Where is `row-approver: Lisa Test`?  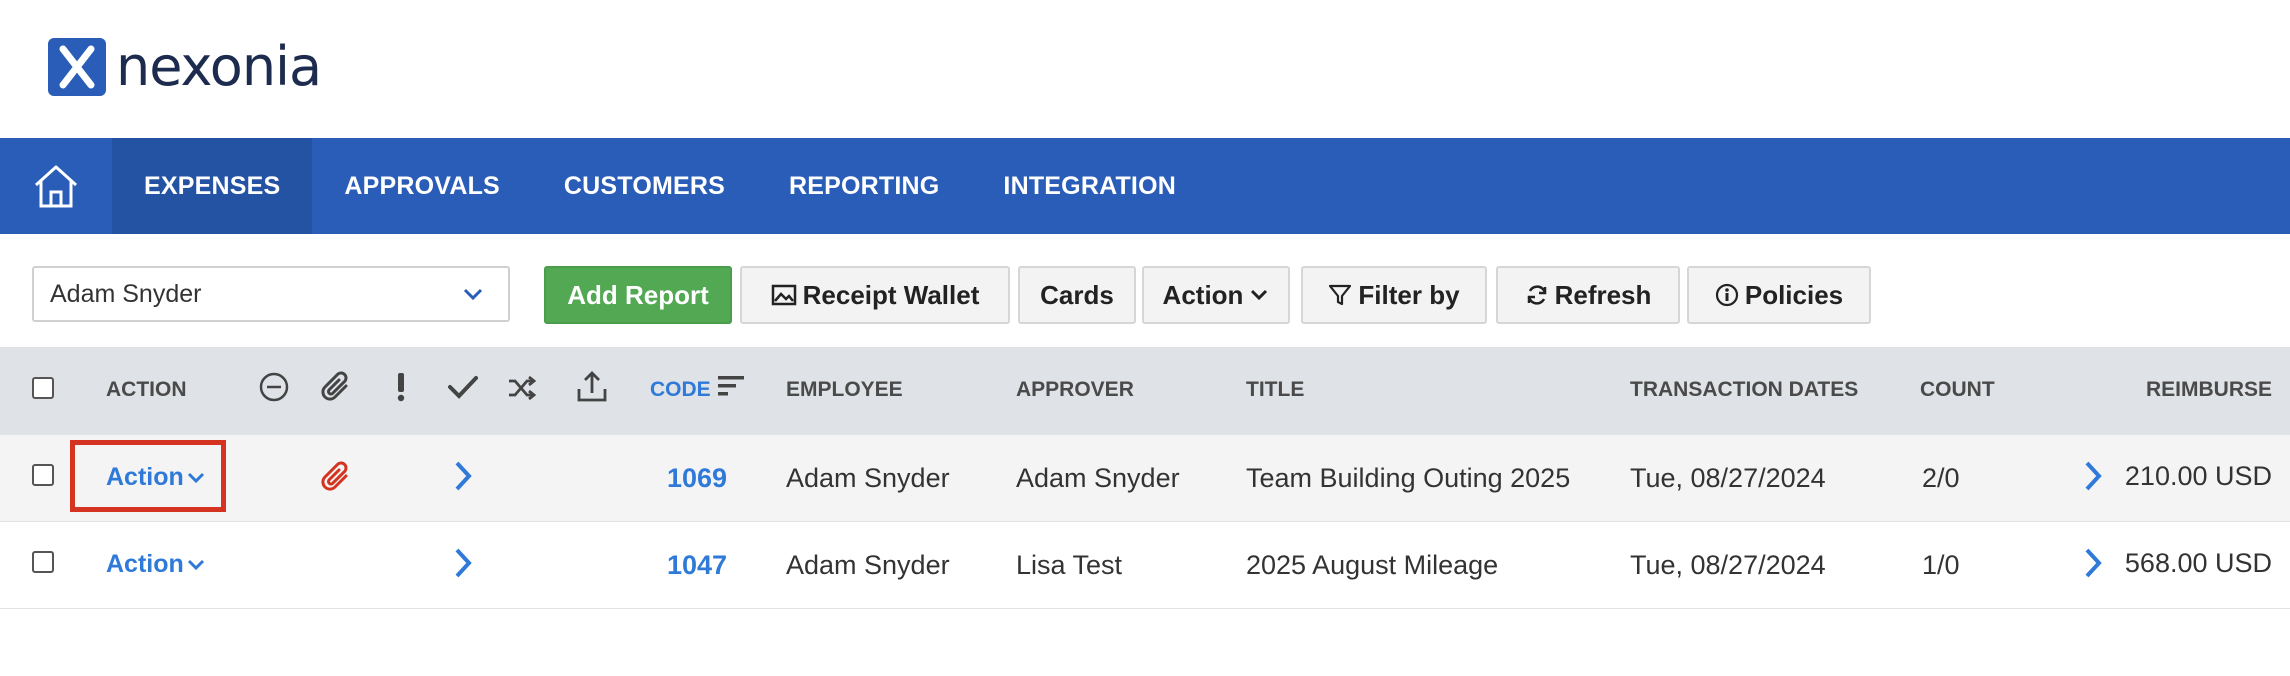
row-approver: Lisa Test is located at coordinates (1069, 565).